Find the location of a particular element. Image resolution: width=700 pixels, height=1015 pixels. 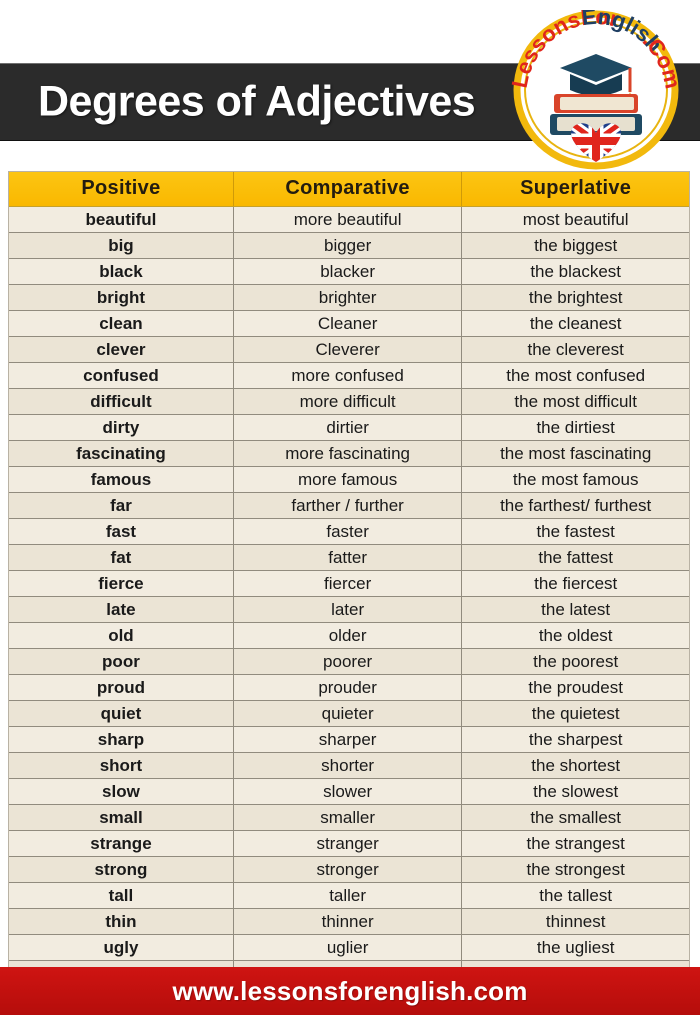

table-row: slow slower the slowest is located at coordinates (349, 791).